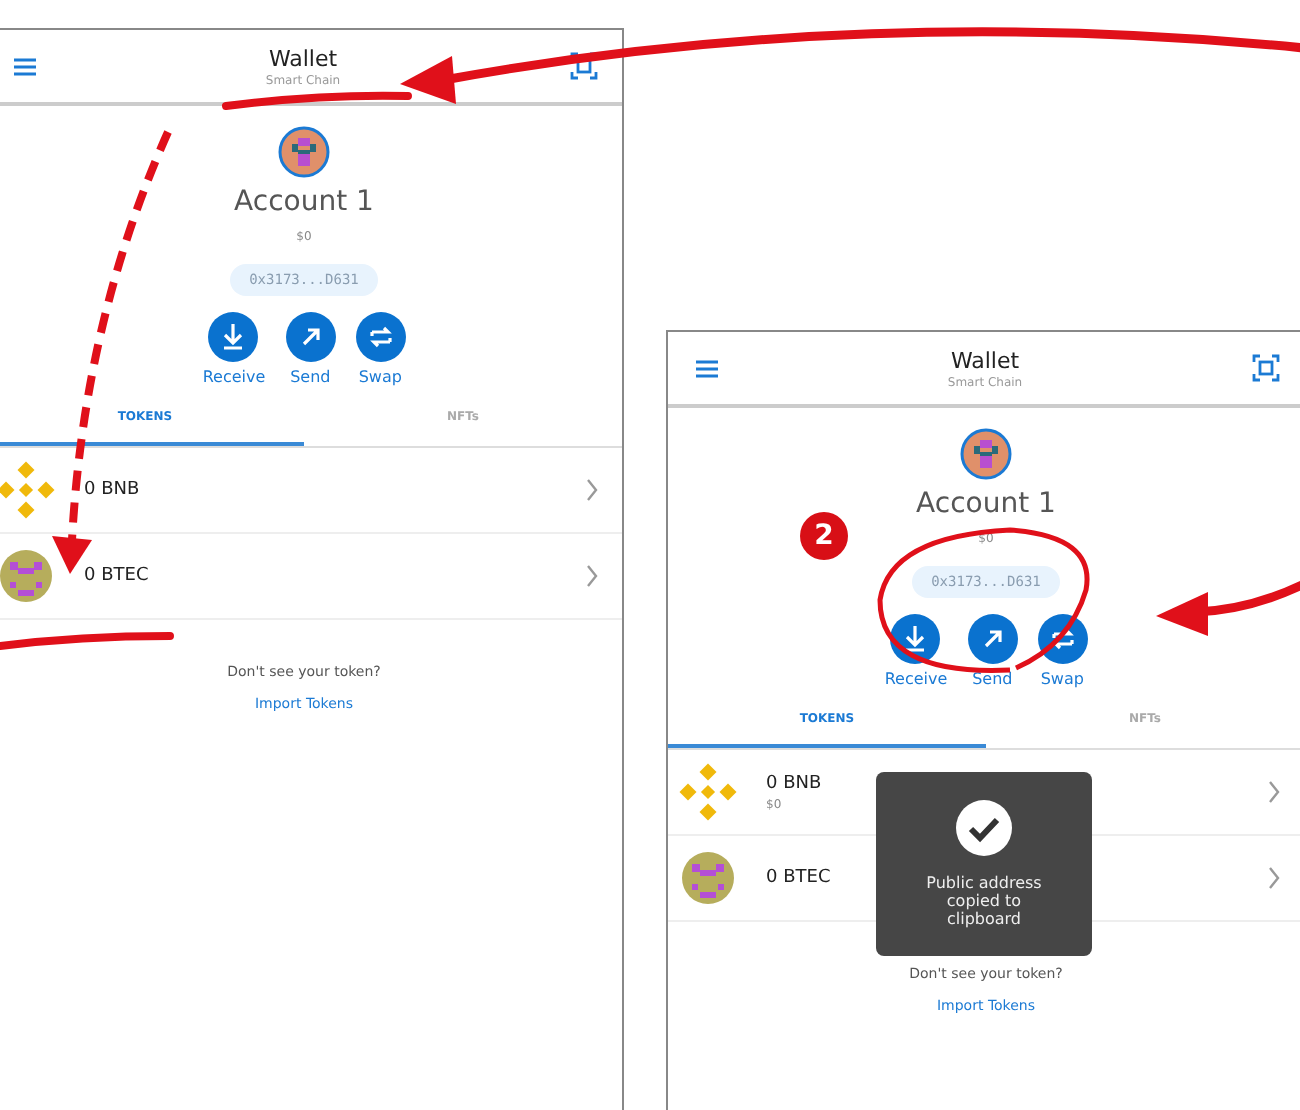 Image resolution: width=1300 pixels, height=1110 pixels. What do you see at coordinates (311, 491) in the screenshot?
I see `token-row: 0 BNB` at bounding box center [311, 491].